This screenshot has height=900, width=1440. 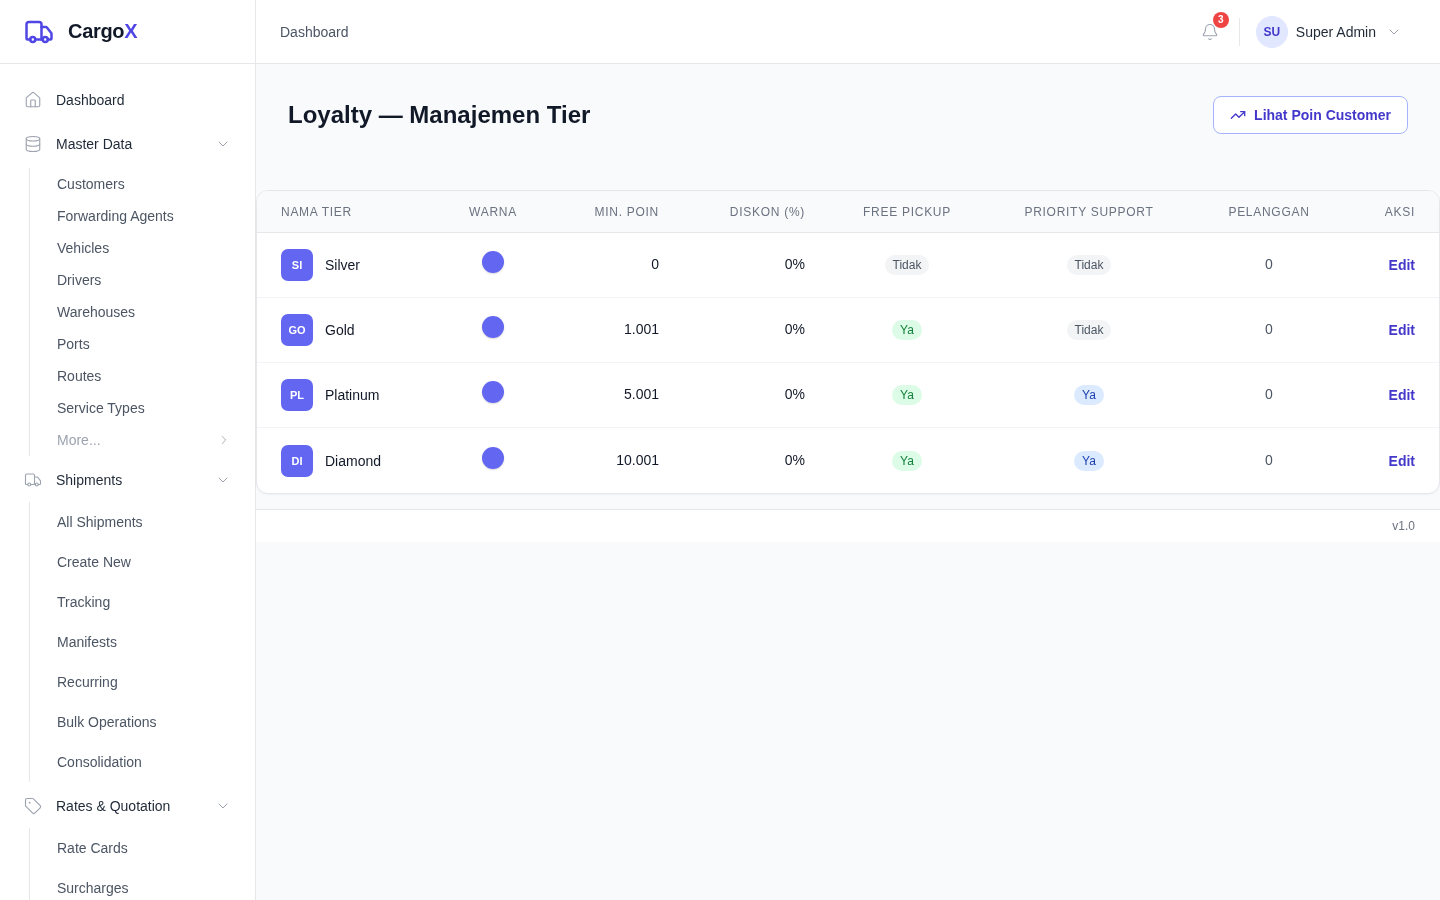 I want to click on sidebar-item: Shipments, so click(x=127, y=480).